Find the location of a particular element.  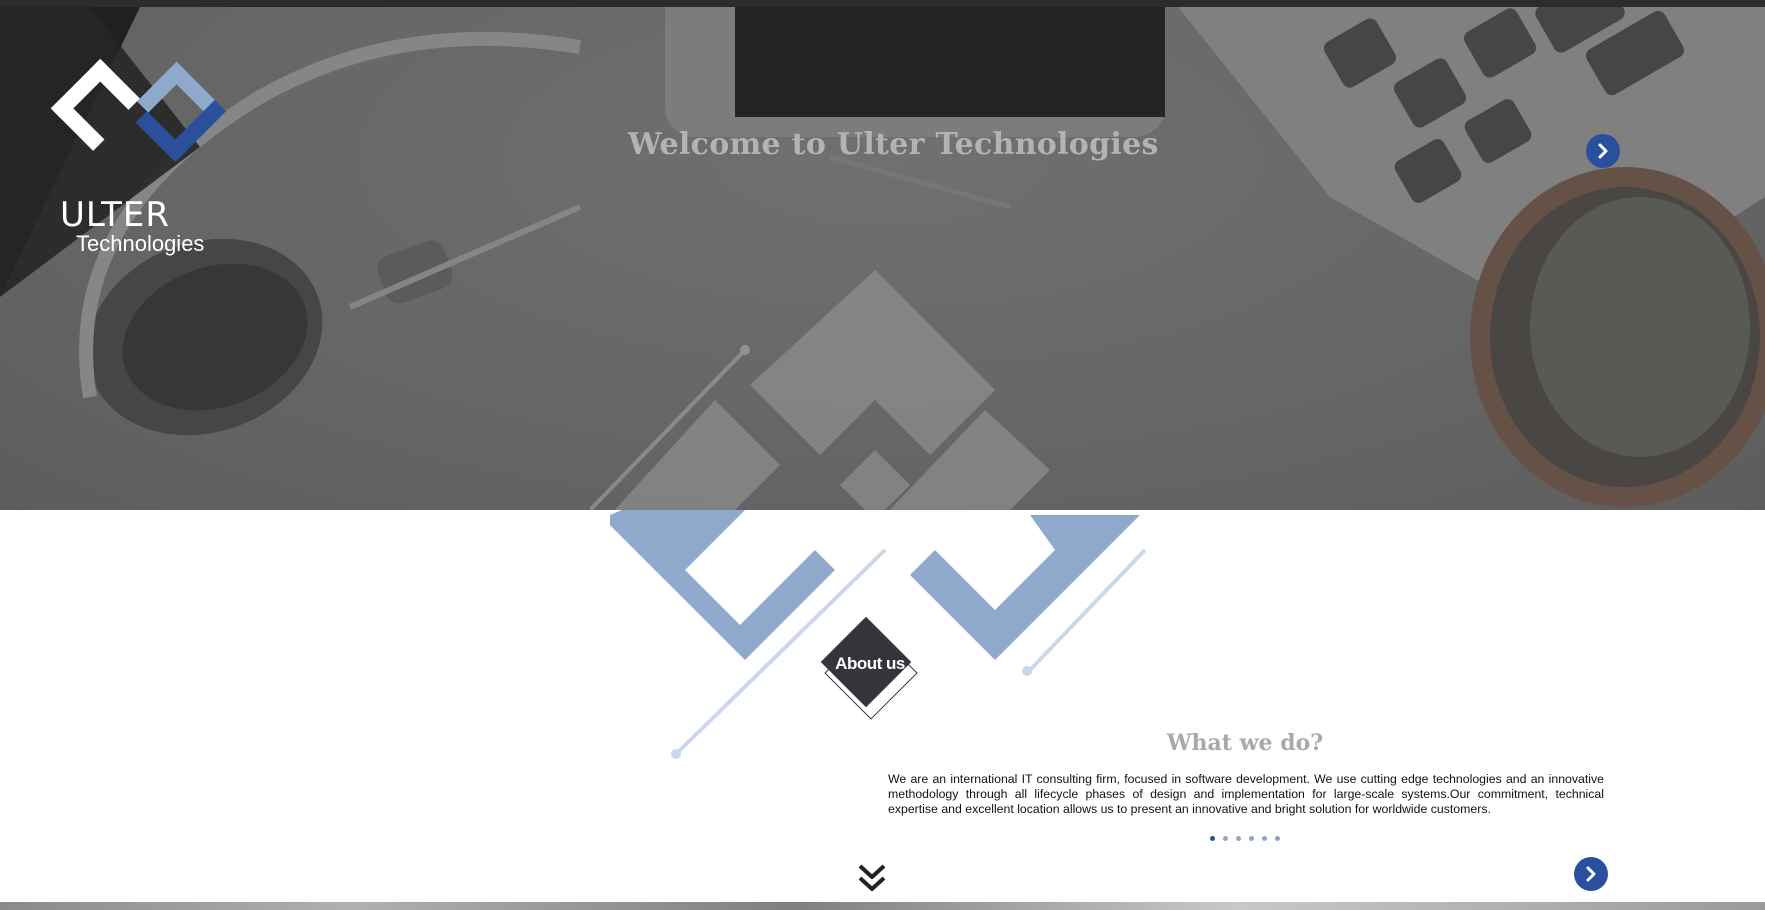

section-next-button is located at coordinates (1591, 874).